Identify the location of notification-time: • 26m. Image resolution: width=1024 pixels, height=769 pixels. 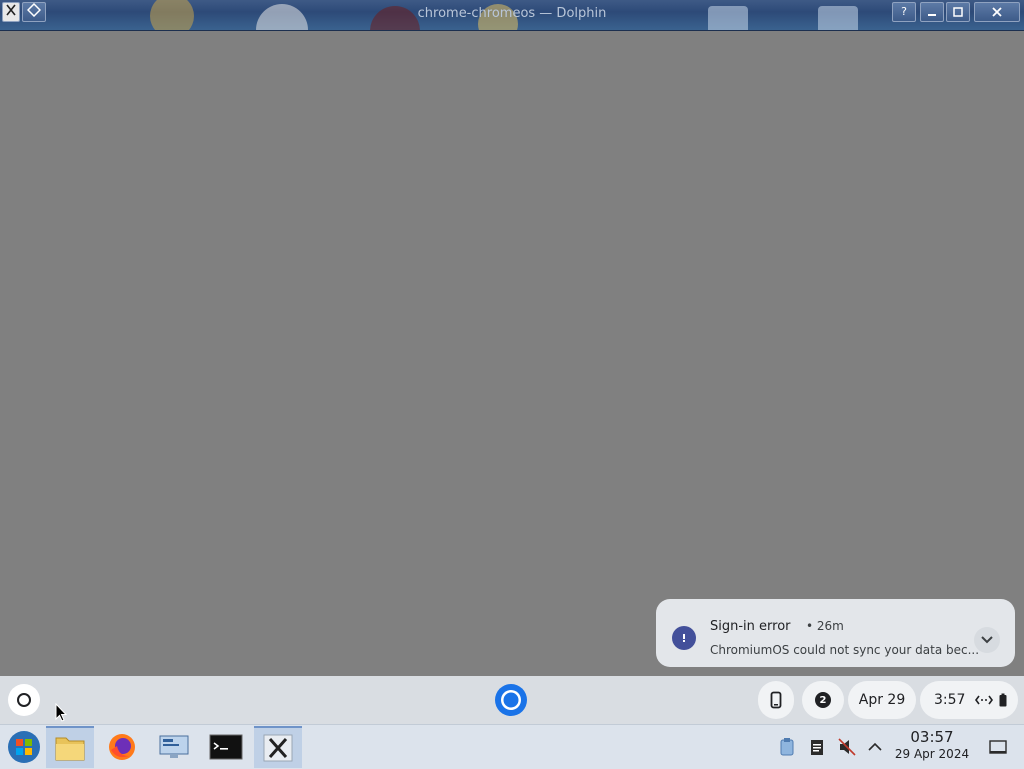
(825, 626).